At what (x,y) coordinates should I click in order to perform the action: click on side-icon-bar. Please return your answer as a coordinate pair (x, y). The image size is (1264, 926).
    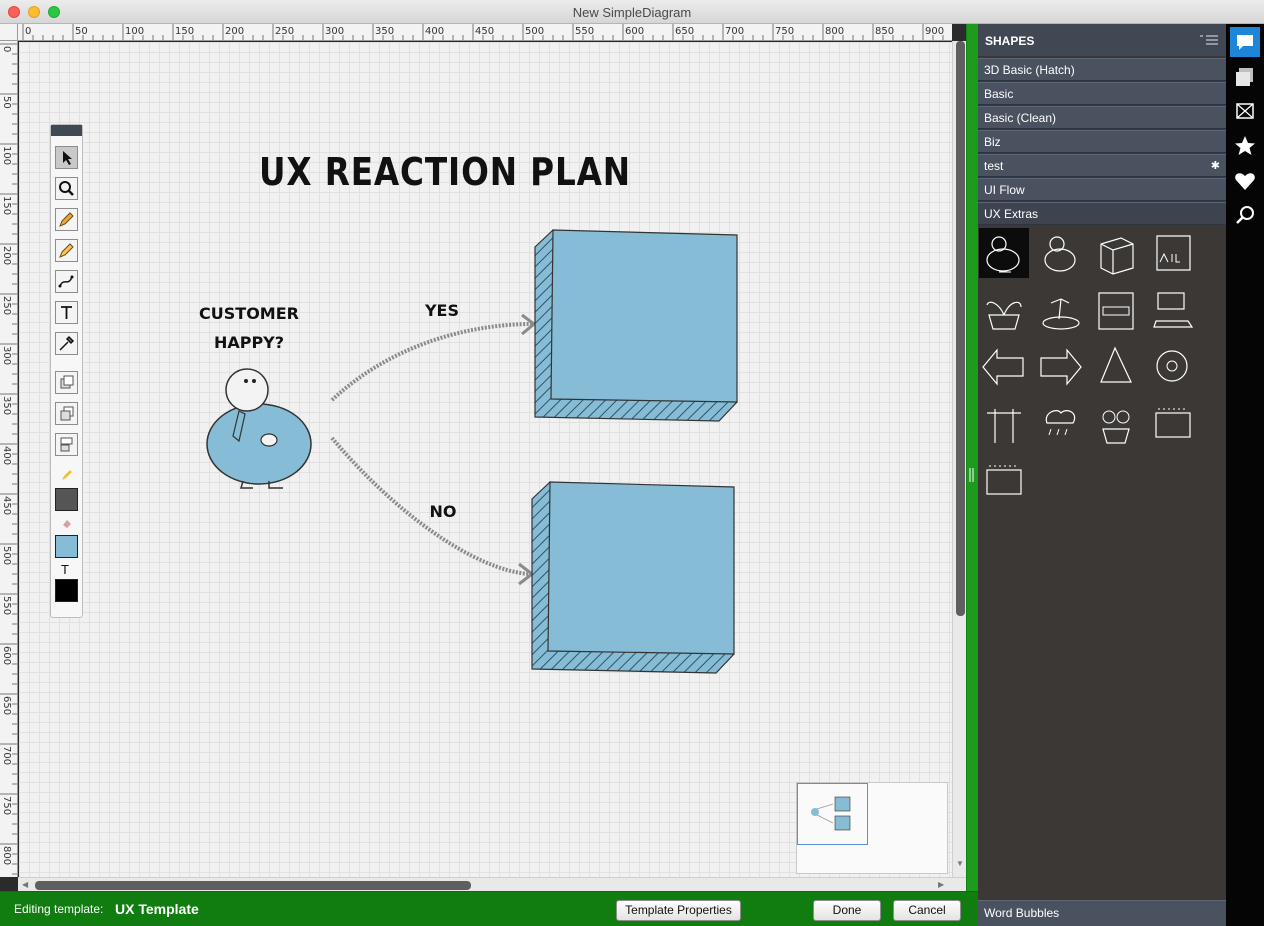
    Looking at the image, I should click on (1245, 475).